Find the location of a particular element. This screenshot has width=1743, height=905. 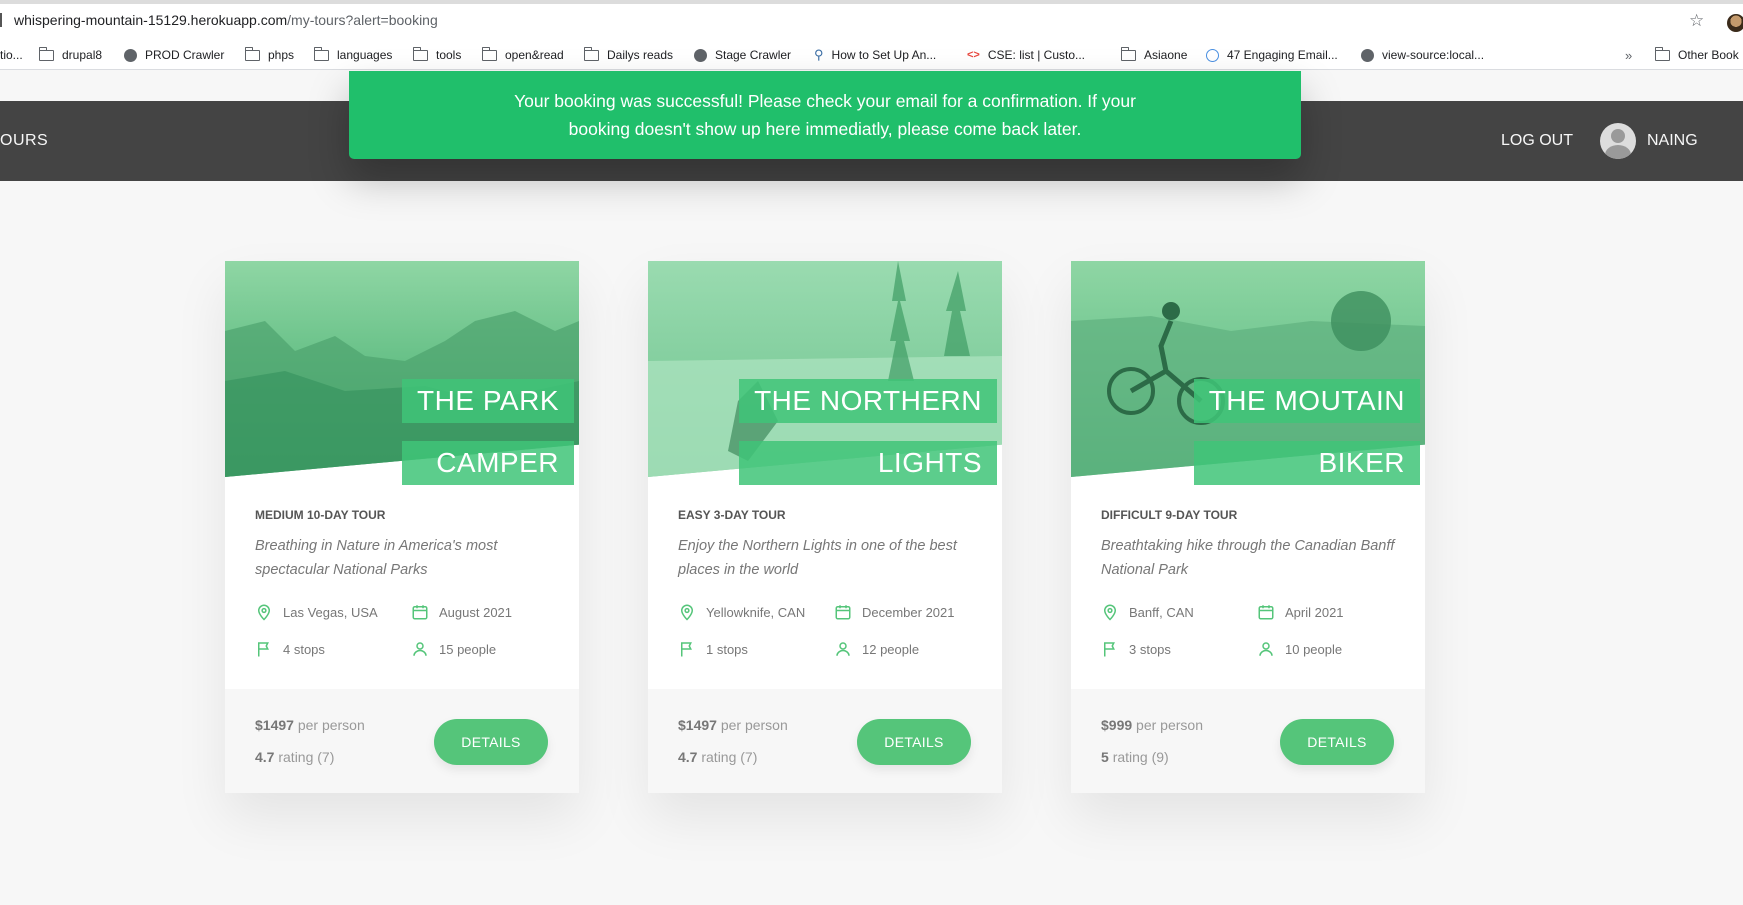

stops-text: 1 stops is located at coordinates (727, 649).